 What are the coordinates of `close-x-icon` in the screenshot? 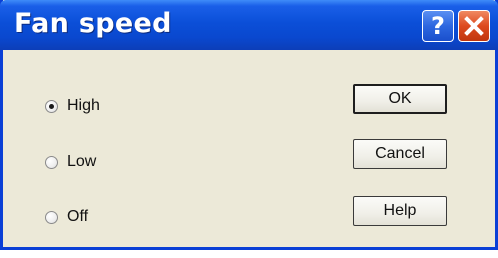 It's located at (474, 26).